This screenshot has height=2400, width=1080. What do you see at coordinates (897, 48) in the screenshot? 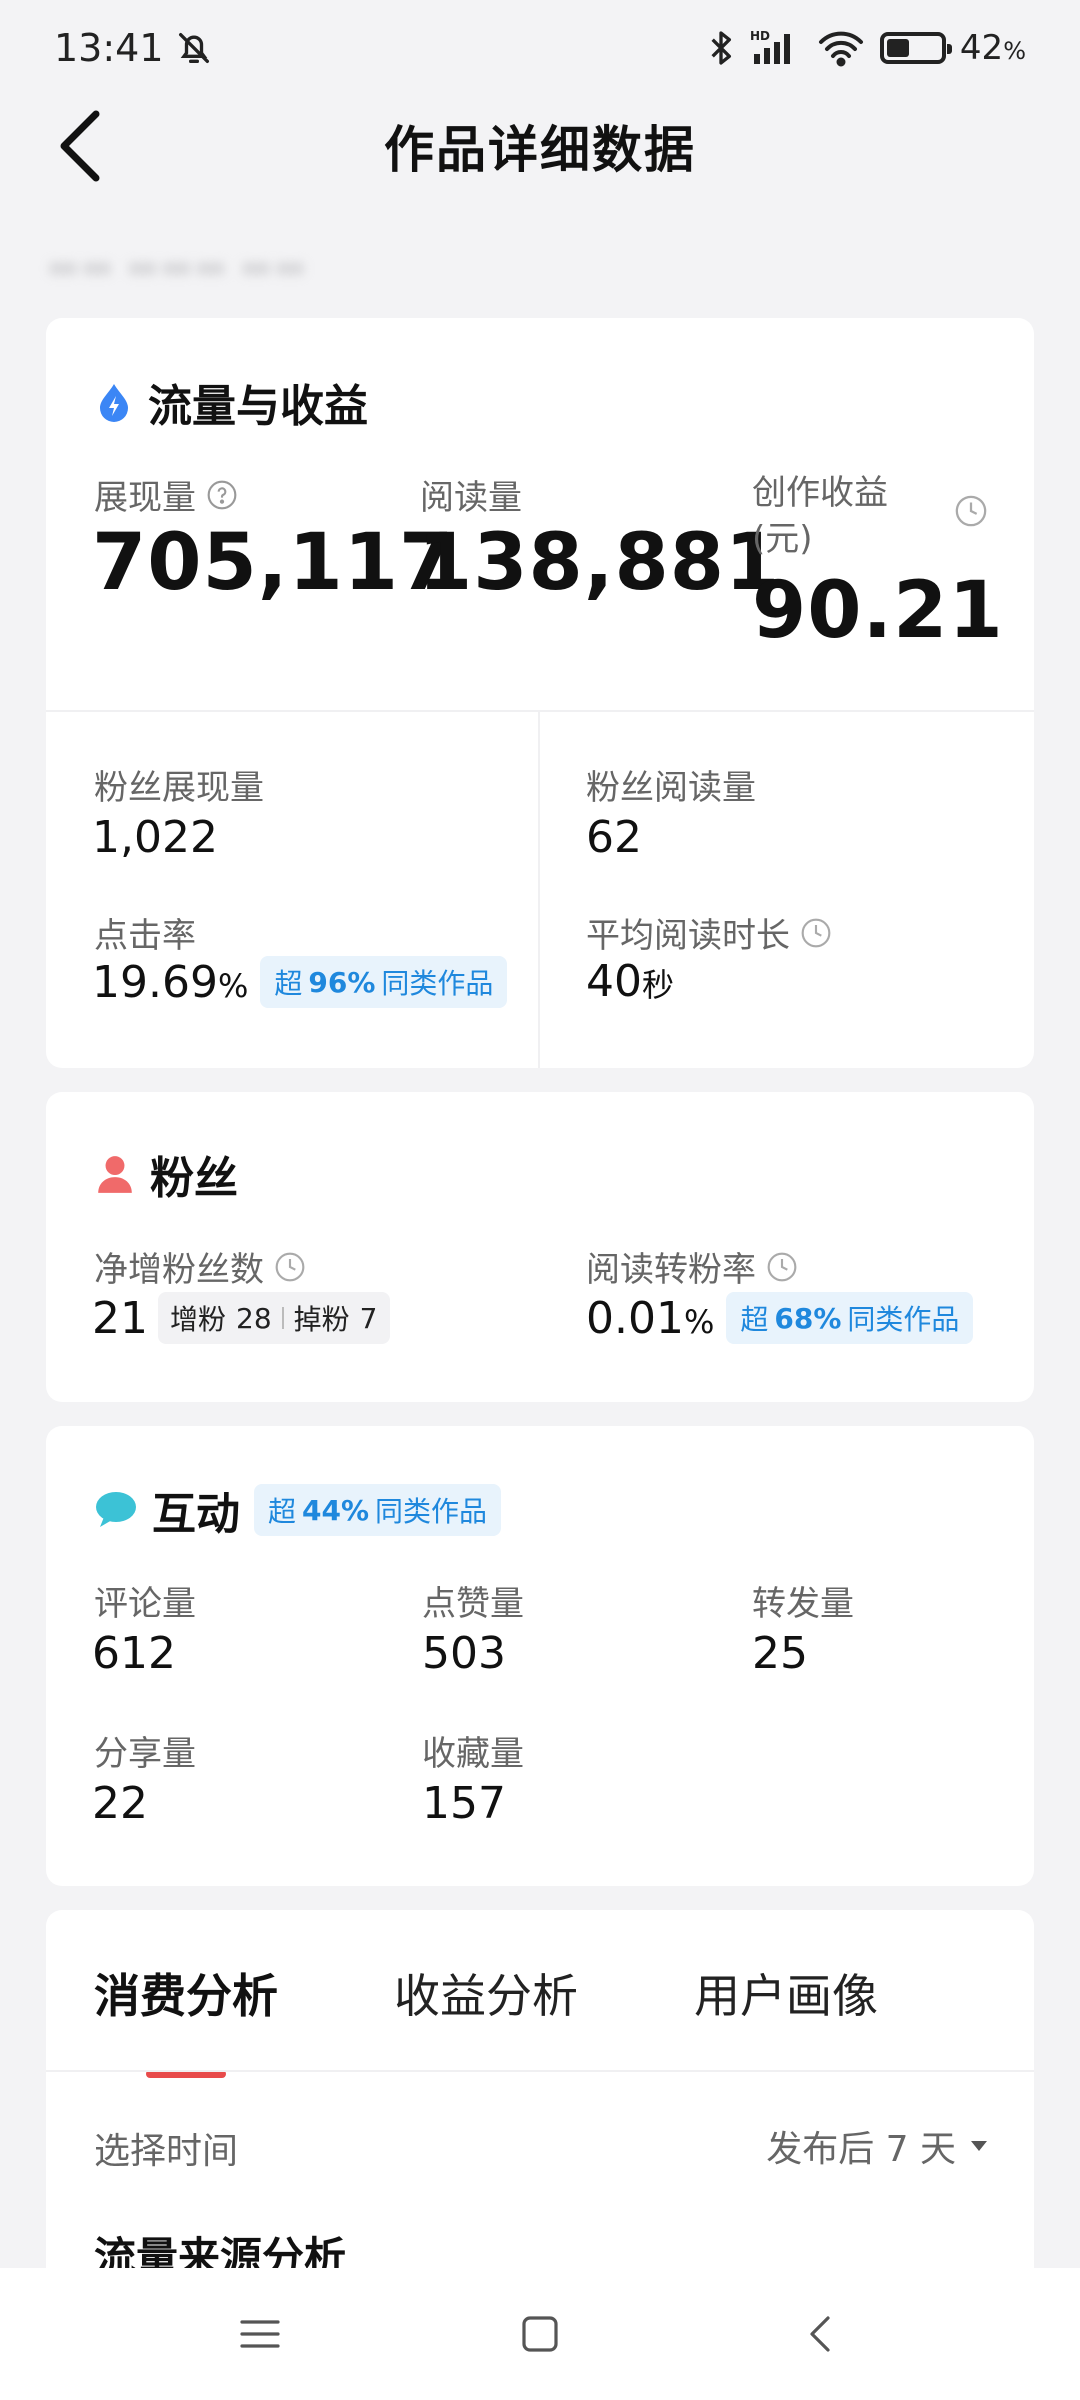
I see `battery-fill` at bounding box center [897, 48].